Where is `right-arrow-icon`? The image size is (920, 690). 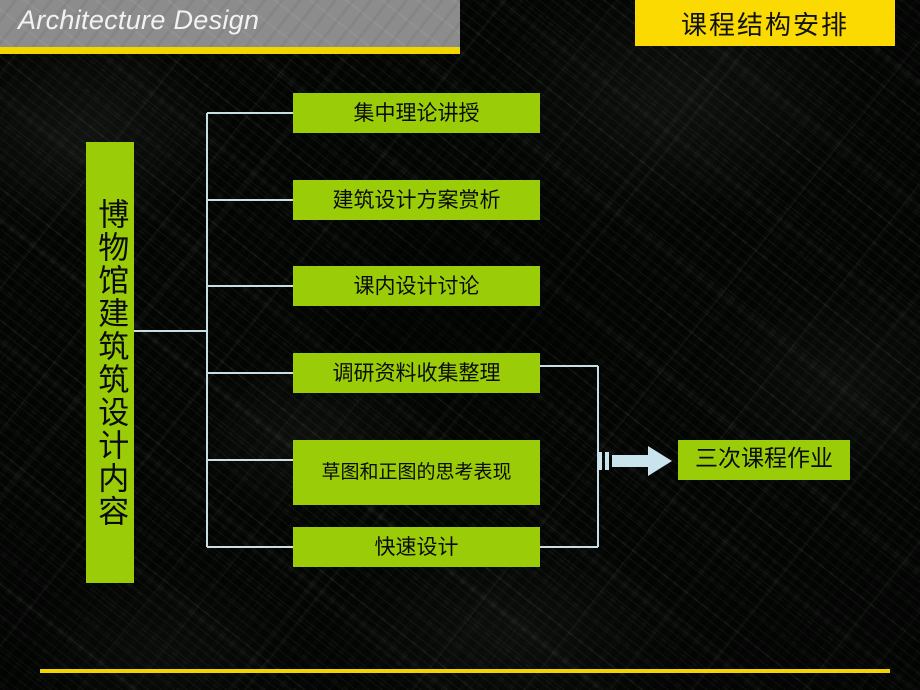 right-arrow-icon is located at coordinates (635, 461).